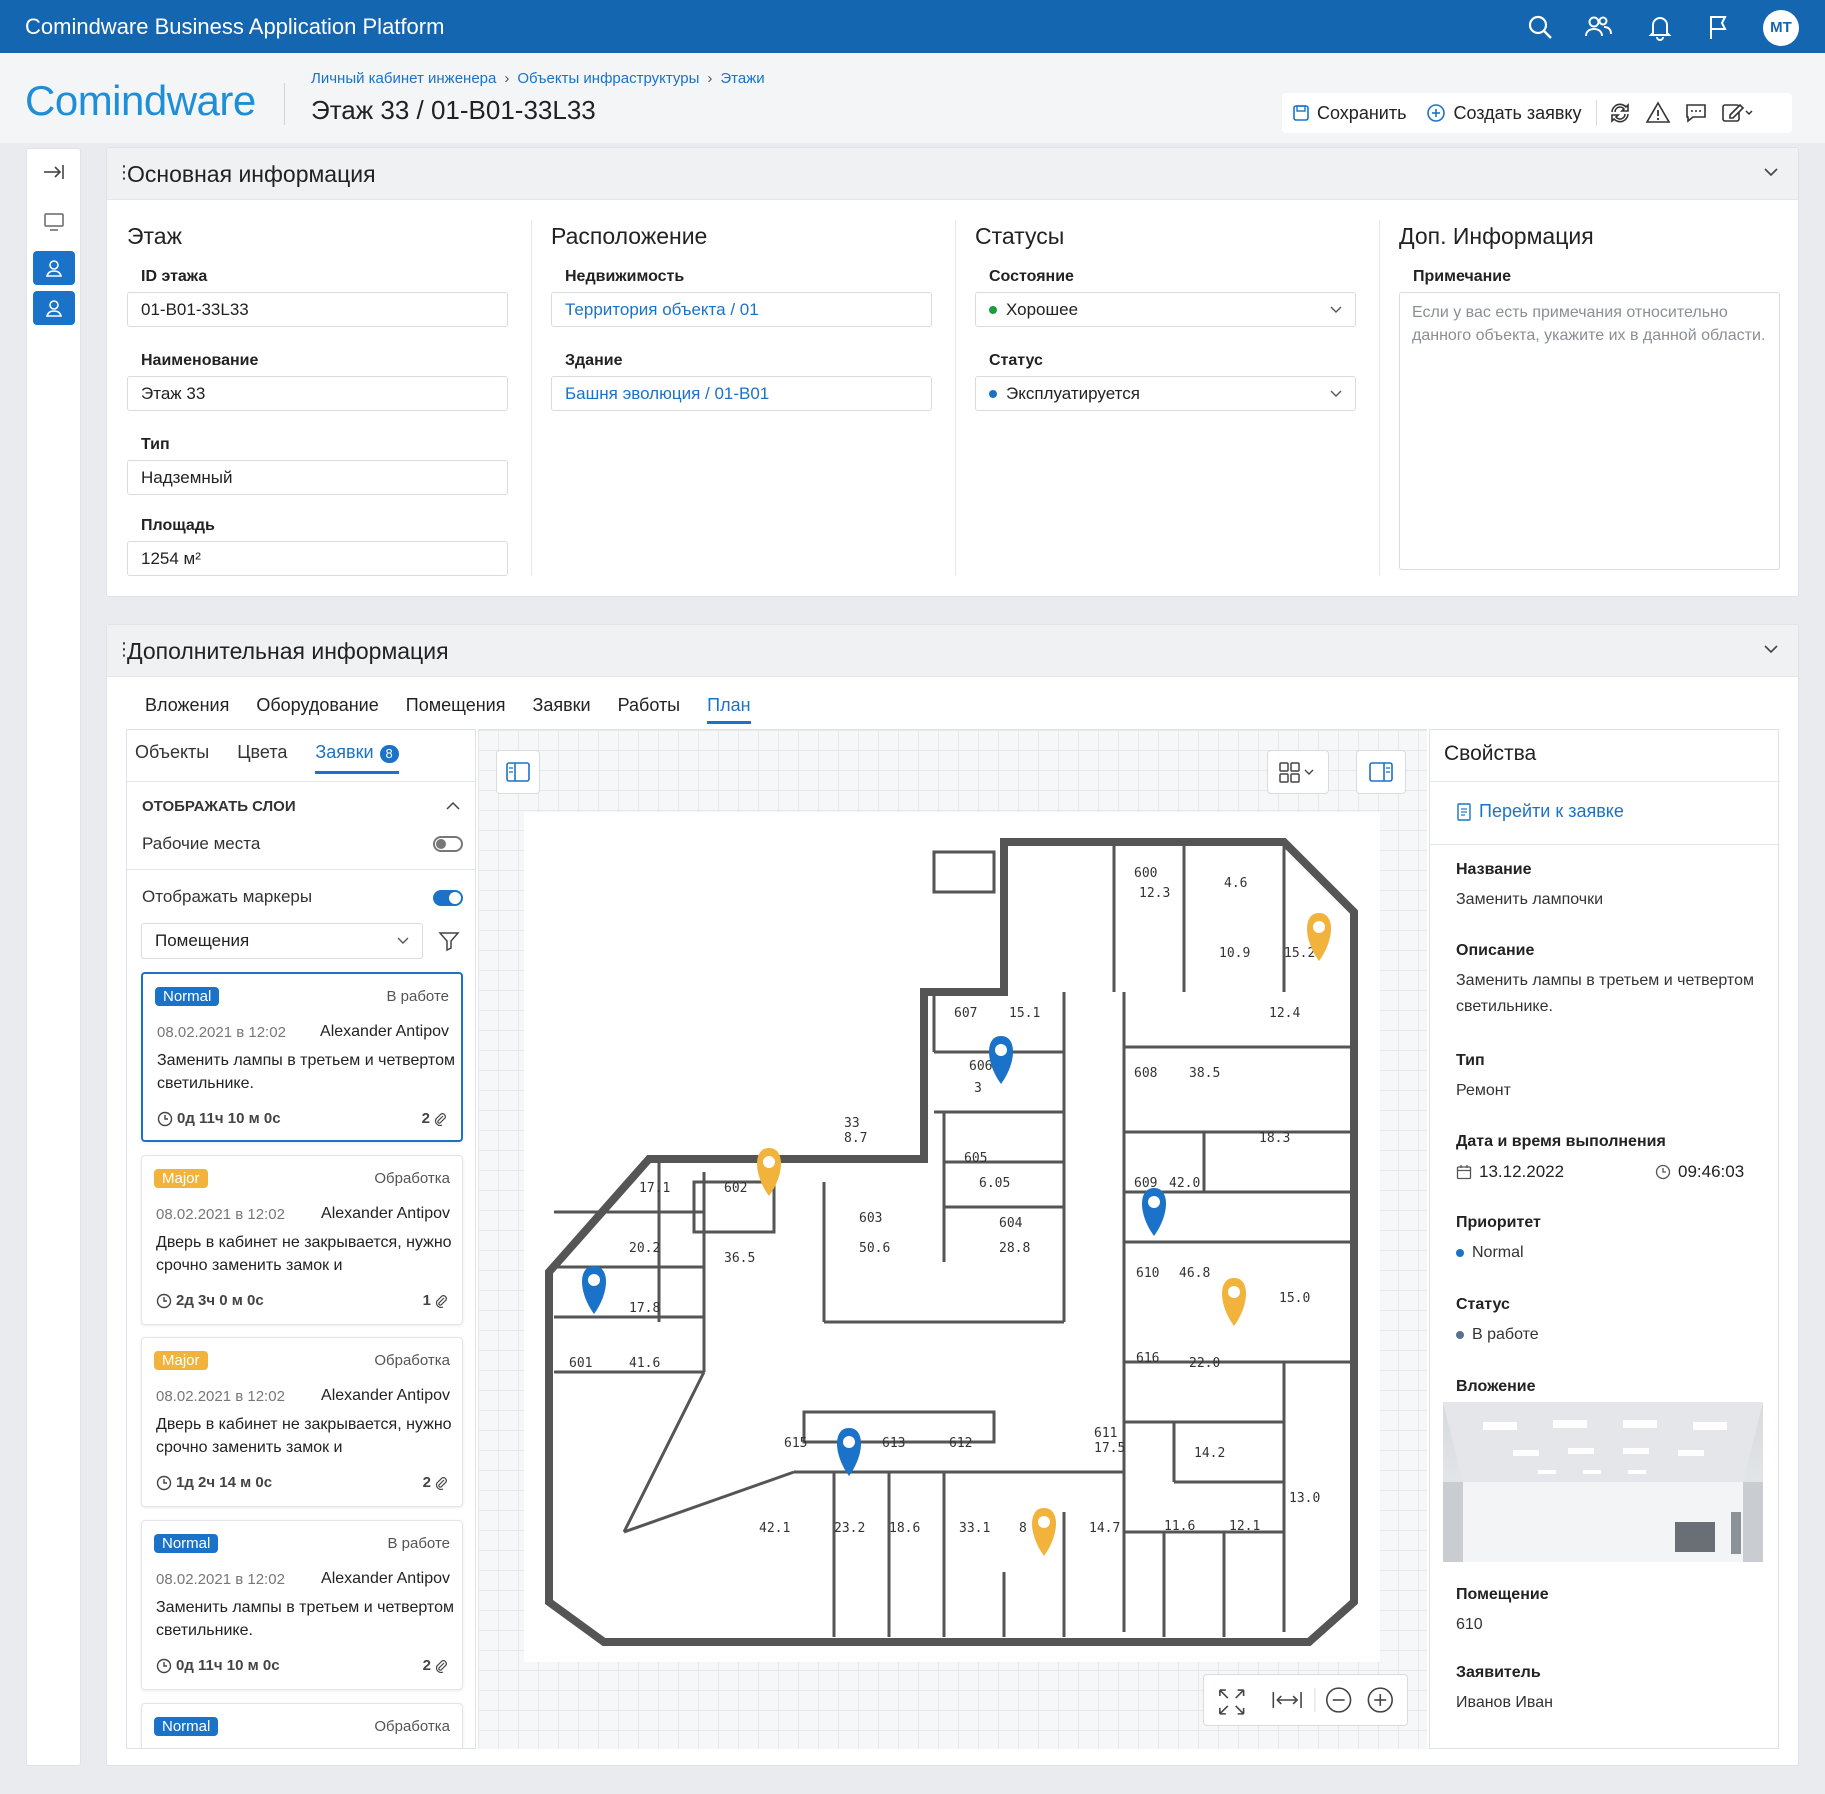 The height and width of the screenshot is (1794, 1825). I want to click on status-select: Эксплуатируется, so click(1165, 393).